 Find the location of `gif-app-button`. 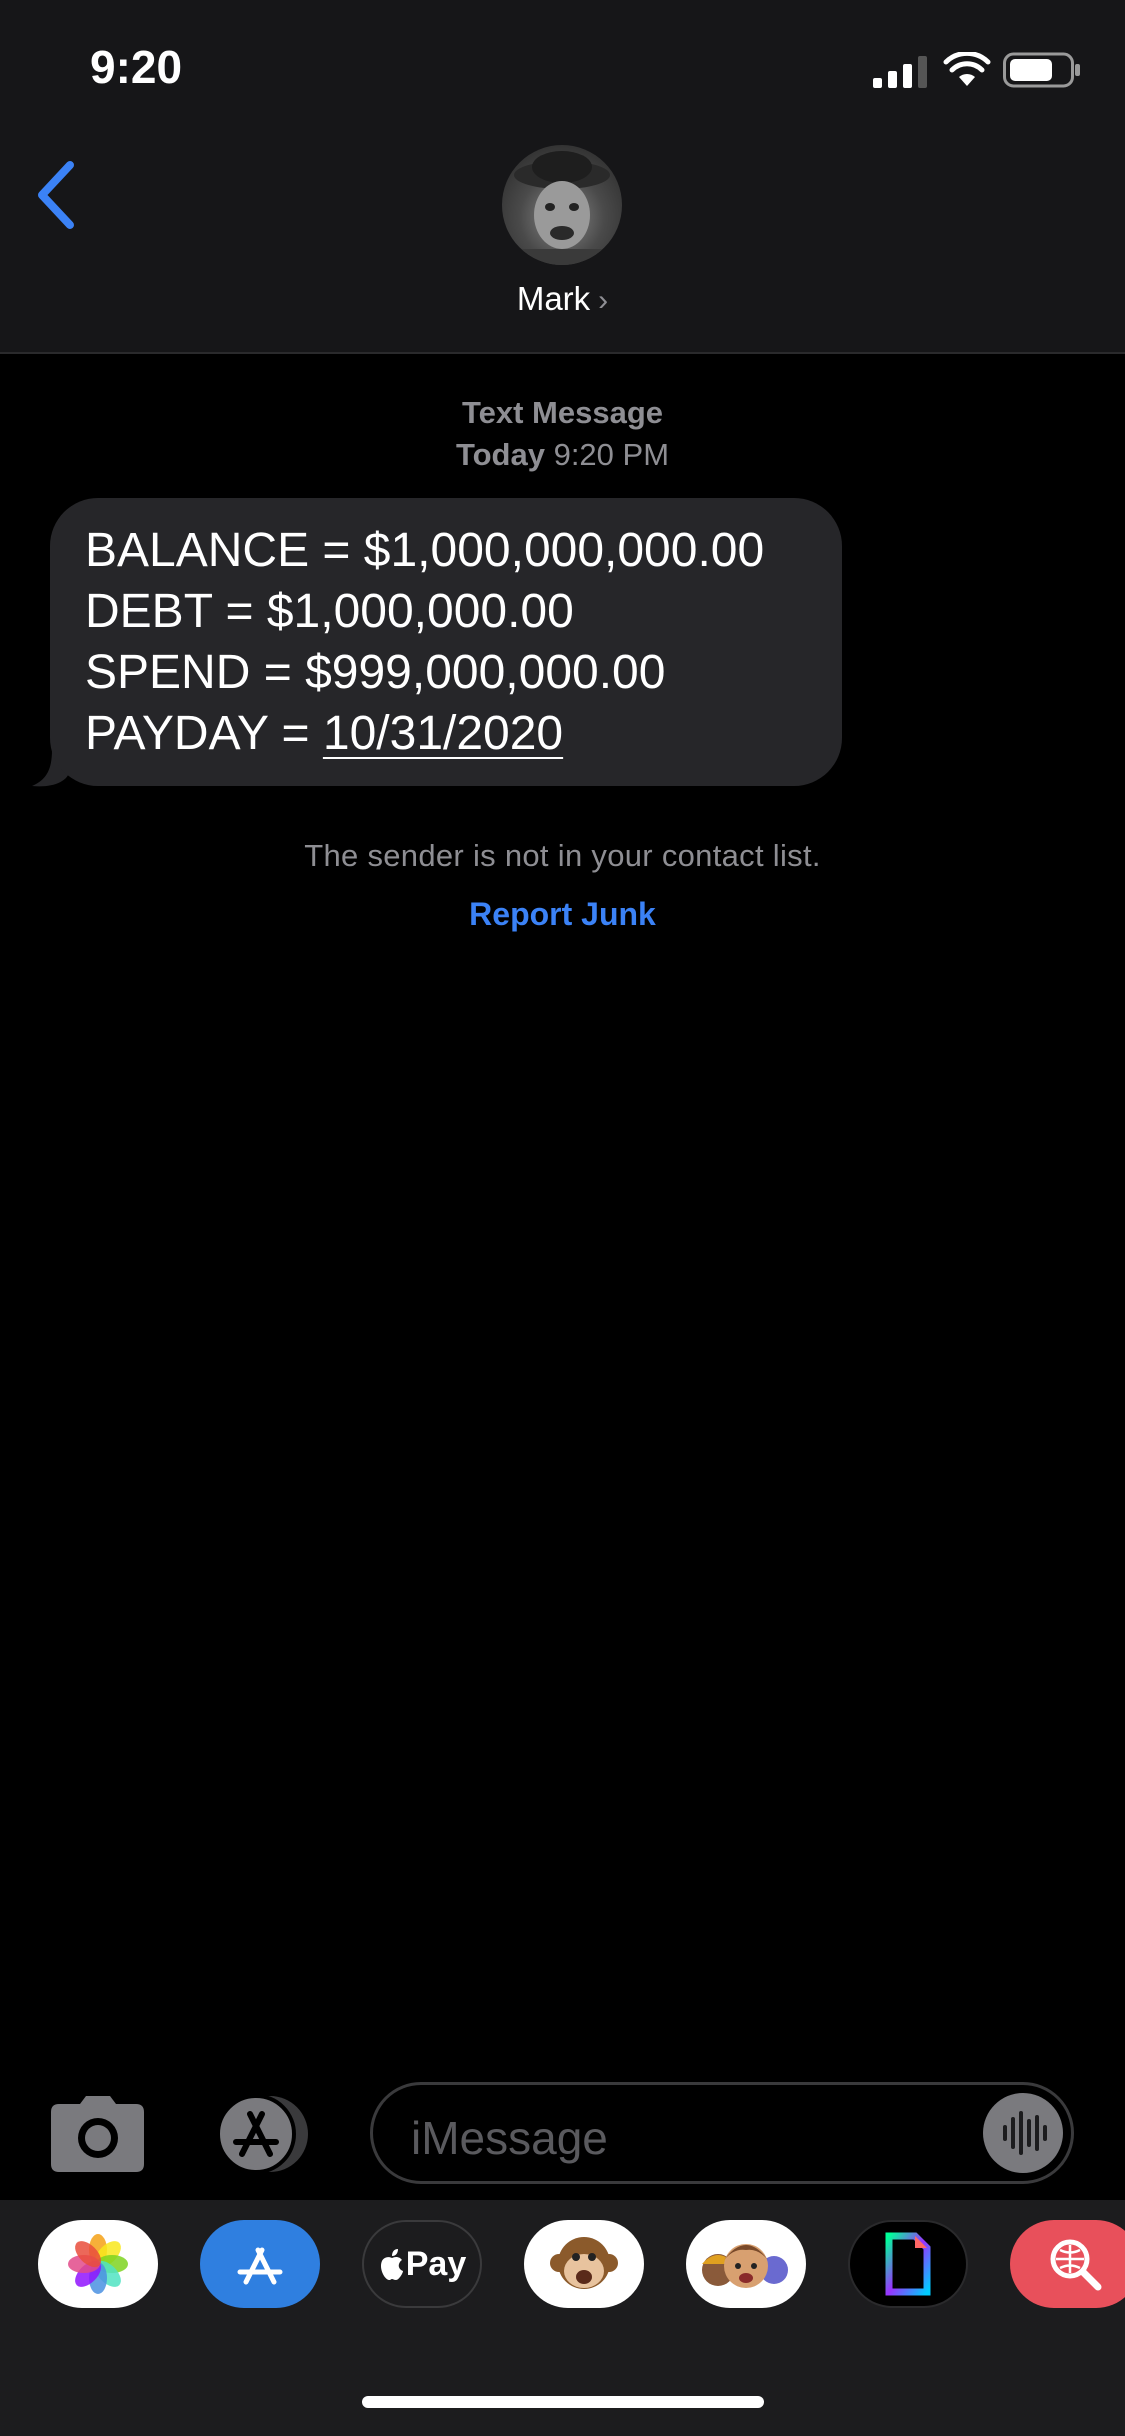

gif-app-button is located at coordinates (908, 2264).